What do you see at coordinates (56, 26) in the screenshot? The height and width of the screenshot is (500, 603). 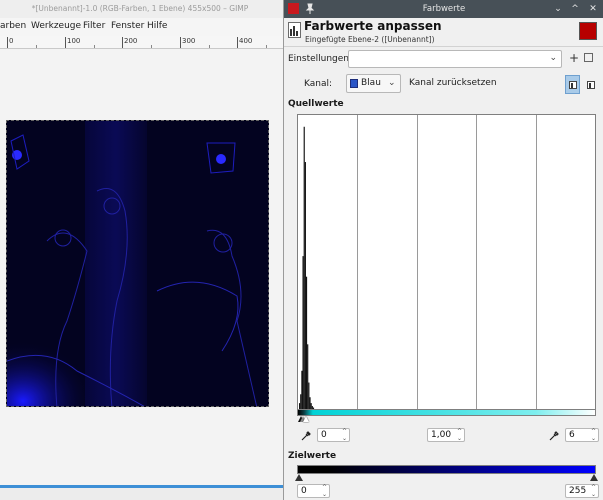 I see `menu-tools: Werkzeuge` at bounding box center [56, 26].